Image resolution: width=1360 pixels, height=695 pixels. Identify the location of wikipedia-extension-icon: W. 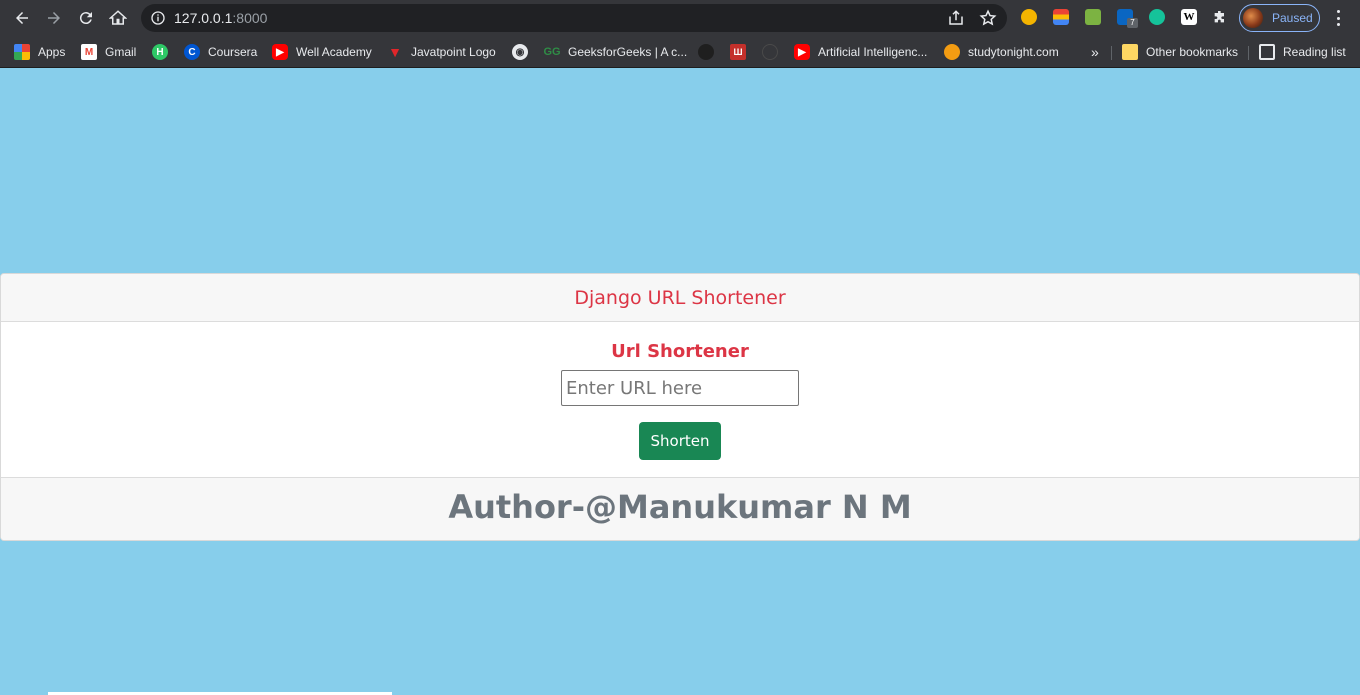
(1189, 17).